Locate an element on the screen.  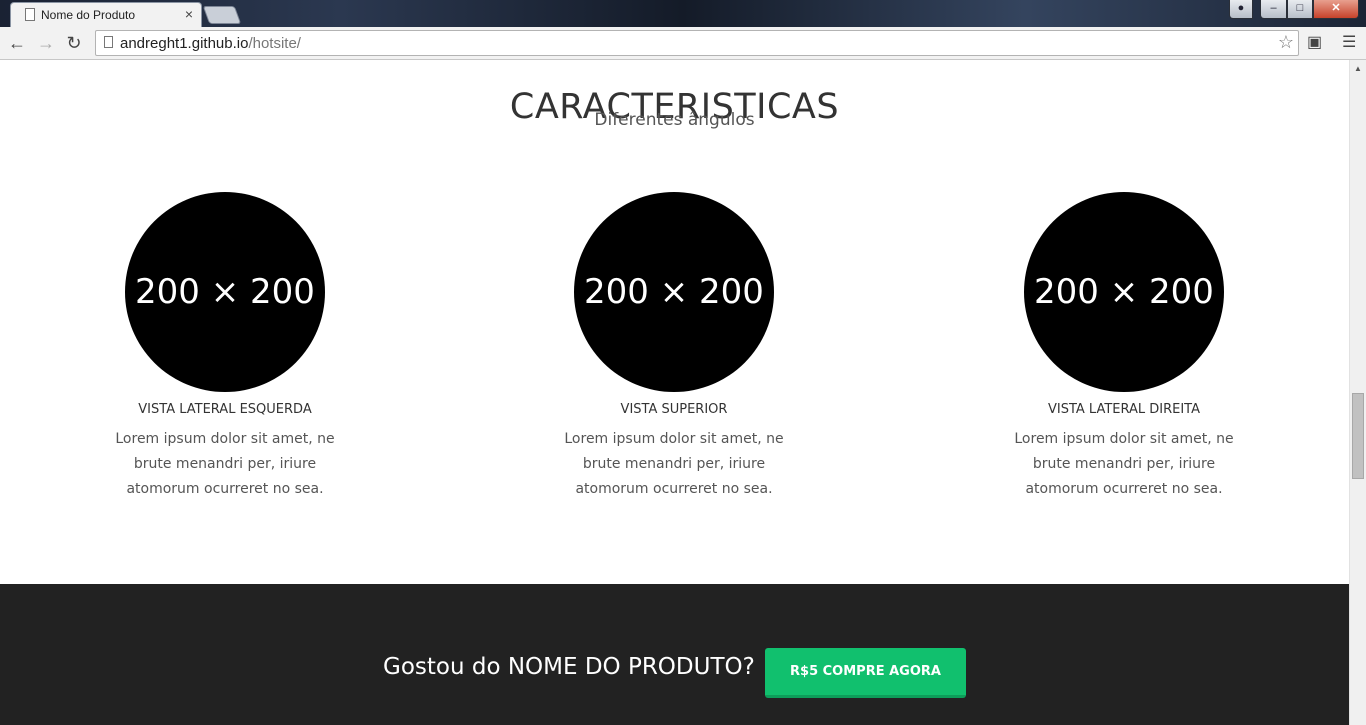
back-icon: ← is located at coordinates (17, 43).